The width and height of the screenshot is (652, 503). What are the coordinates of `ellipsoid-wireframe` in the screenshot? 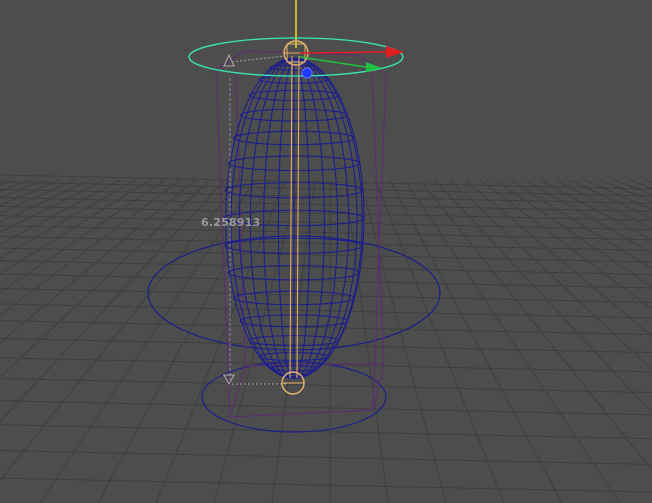 It's located at (294, 218).